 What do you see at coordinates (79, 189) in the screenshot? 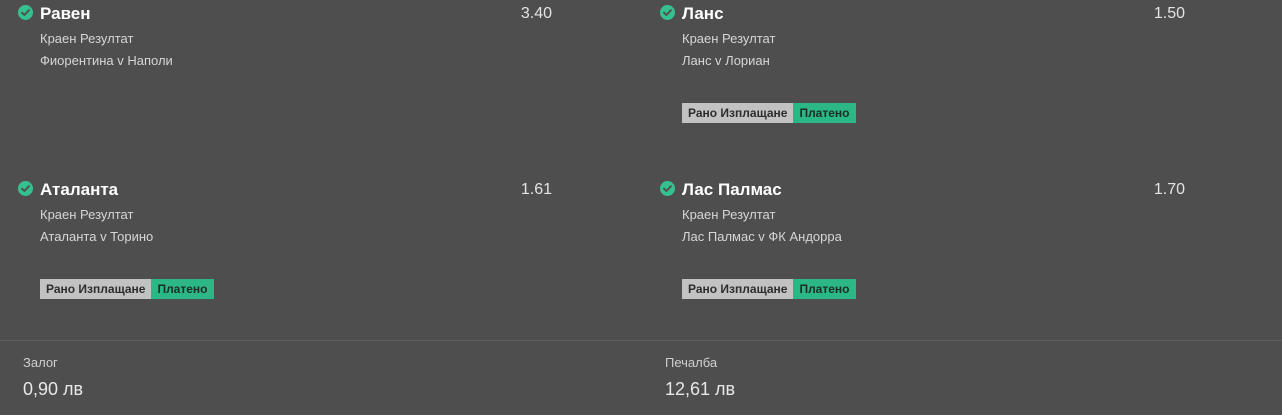
I see `selection-name: Аталанта` at bounding box center [79, 189].